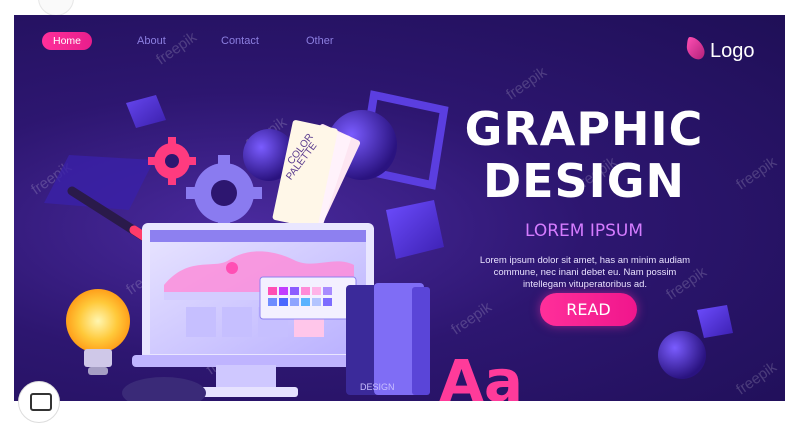 The image size is (794, 423). What do you see at coordinates (584, 181) in the screenshot?
I see `hero-title-line-2: DESIGN` at bounding box center [584, 181].